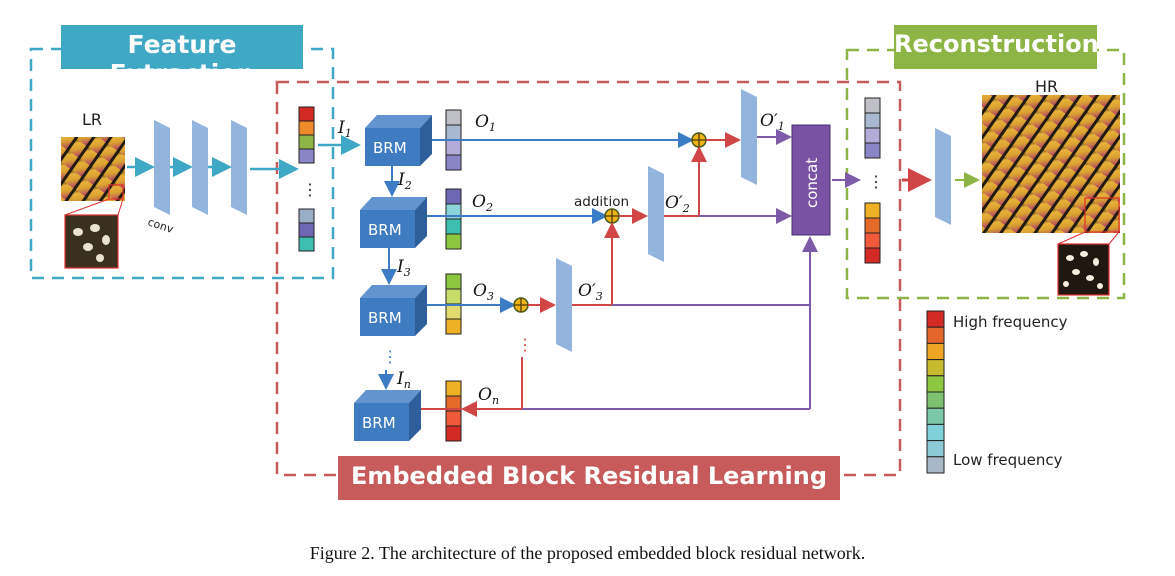  What do you see at coordinates (1010, 322) in the screenshot?
I see `legend-high-label: High frequency` at bounding box center [1010, 322].